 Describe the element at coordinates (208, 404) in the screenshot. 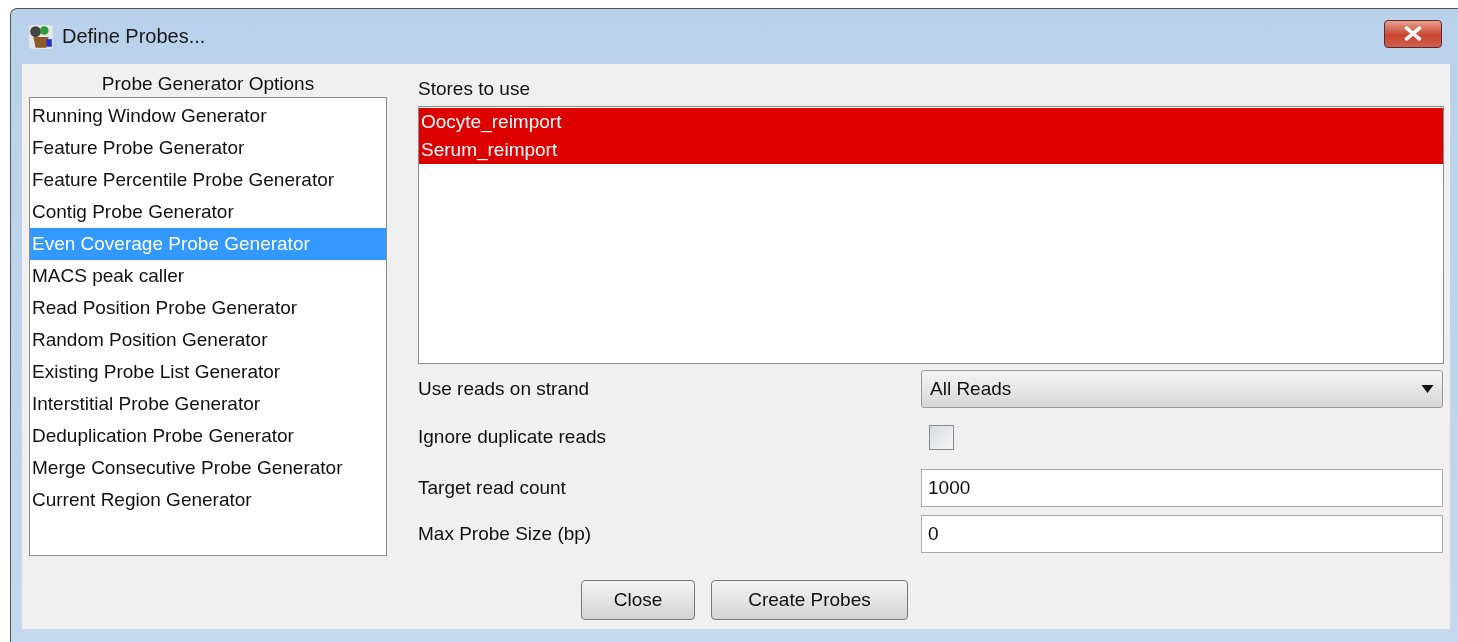

I see `list-item: Interstitial Probe Generator` at that location.